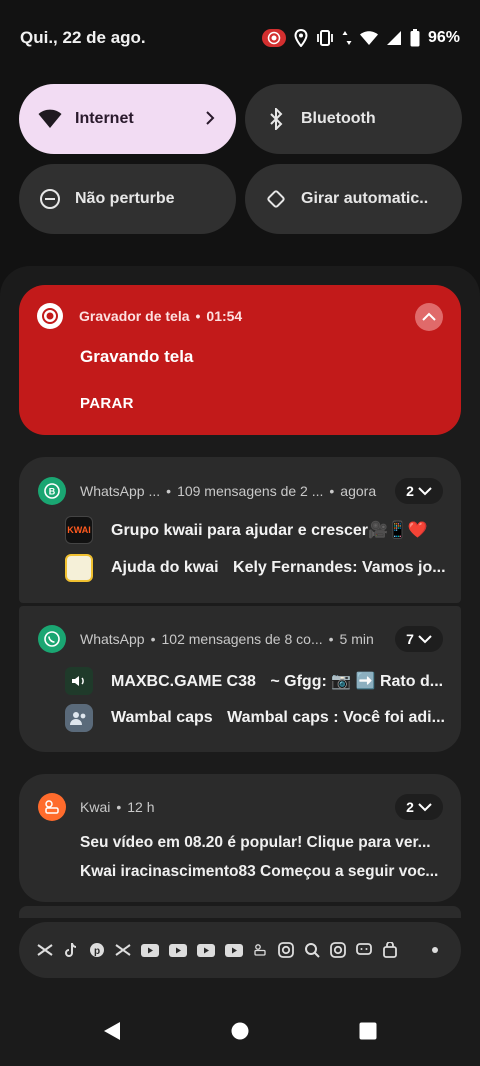 This screenshot has height=1066, width=480. What do you see at coordinates (269, 530) in the screenshot?
I see `message-text: Grupo kwaii para ajudar e crescer🎥📱❤️` at bounding box center [269, 530].